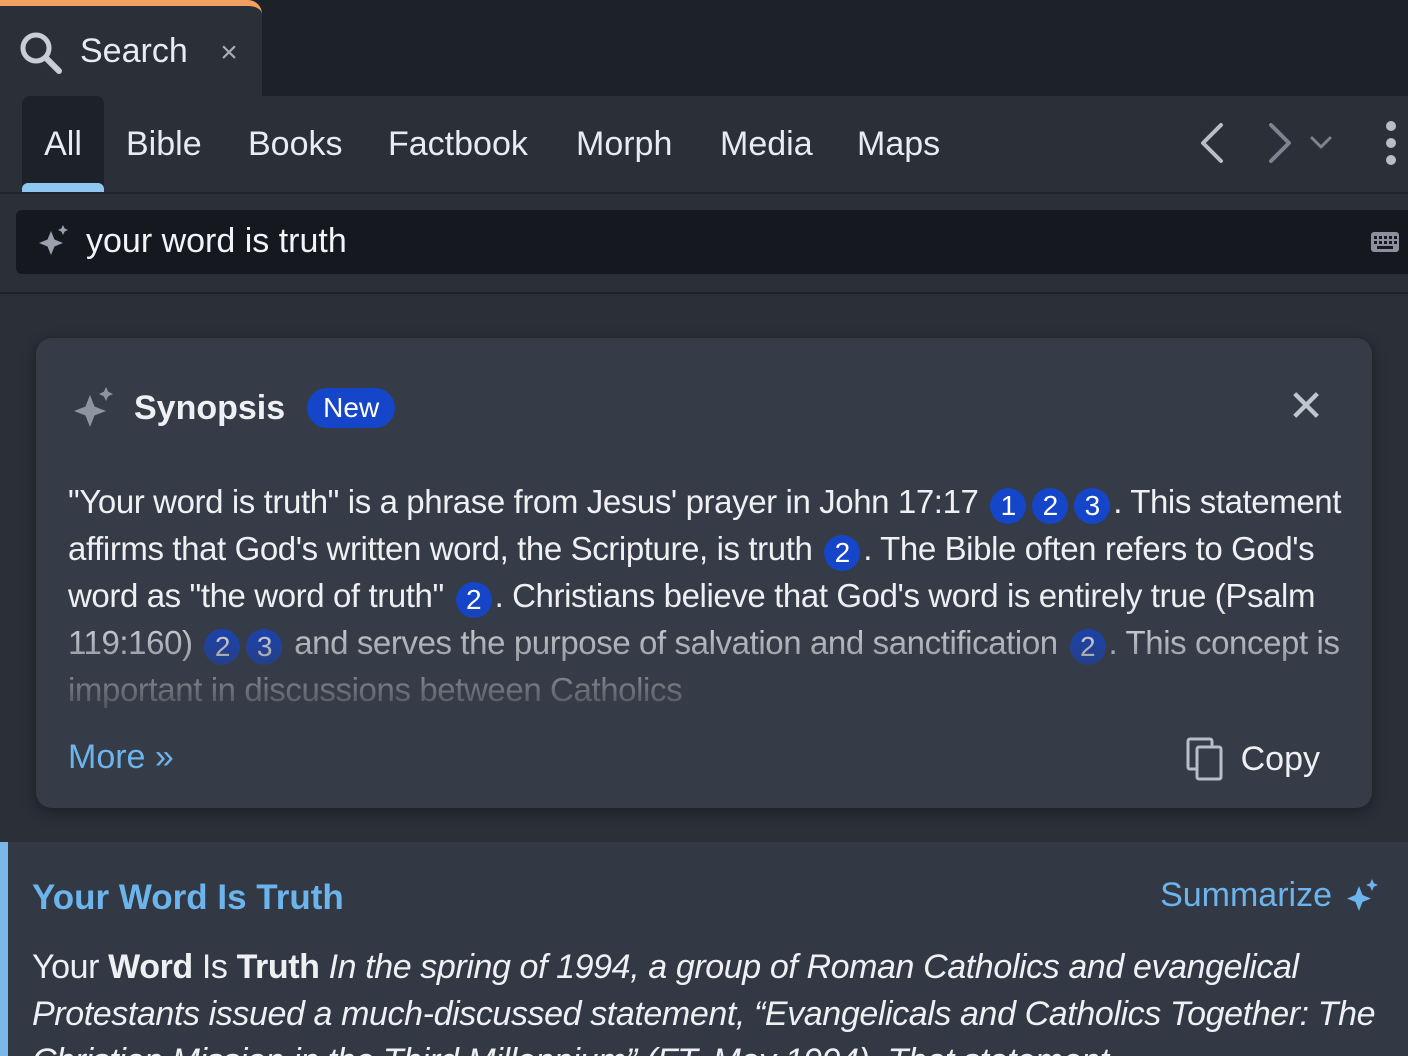  Describe the element at coordinates (121, 757) in the screenshot. I see `more-link: More »` at that location.